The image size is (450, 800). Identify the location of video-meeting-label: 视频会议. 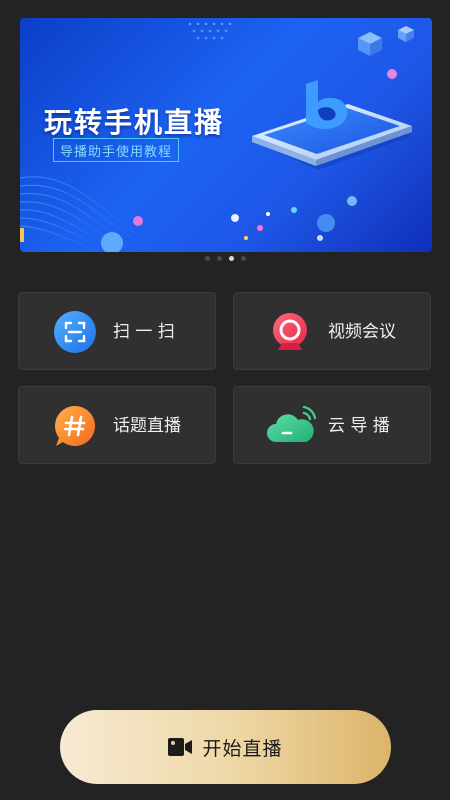
(362, 332).